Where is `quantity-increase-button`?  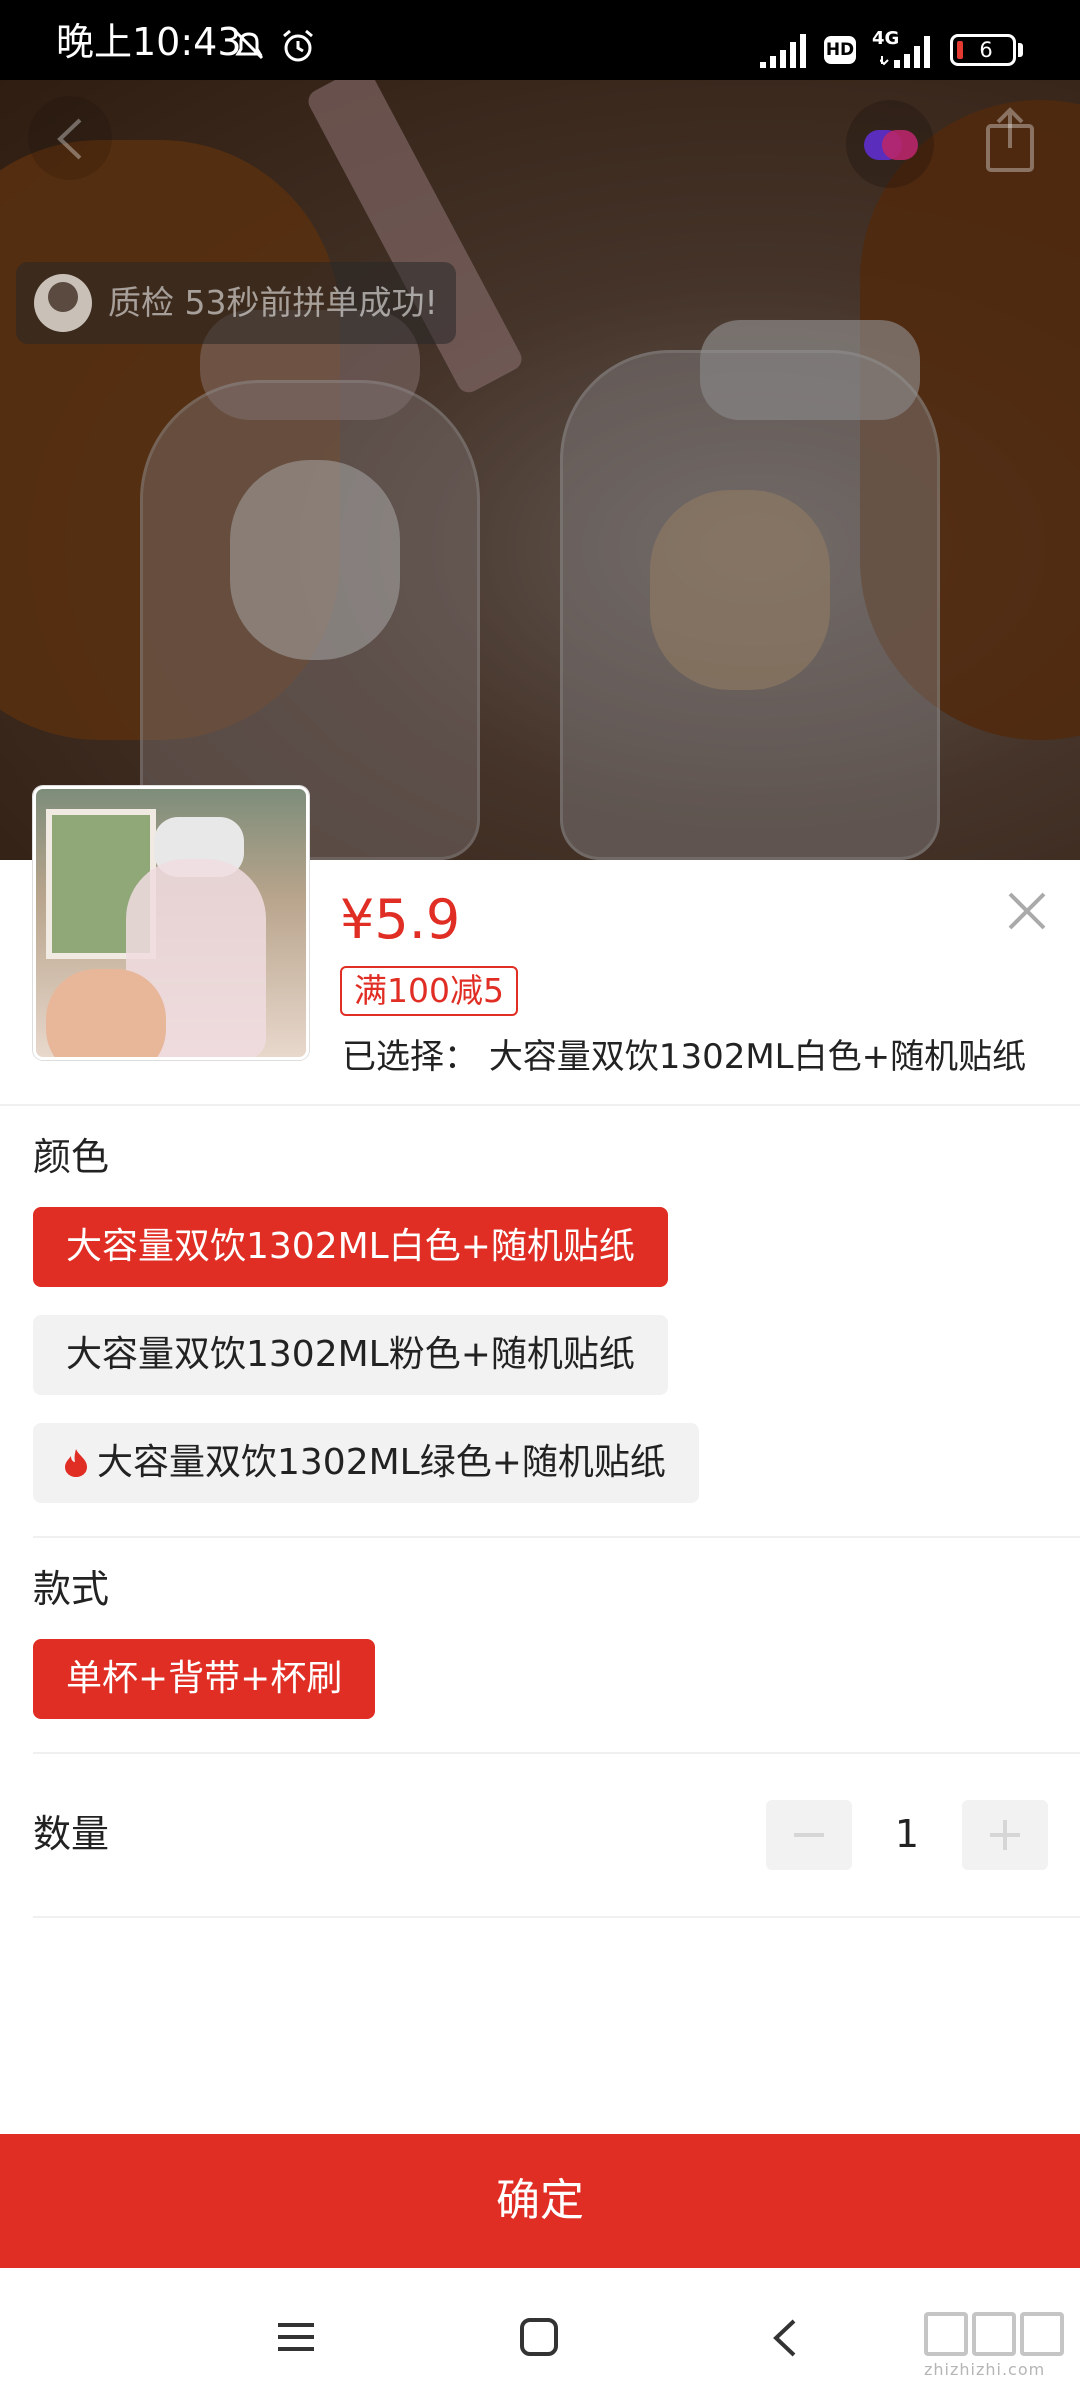
quantity-increase-button is located at coordinates (1005, 1835).